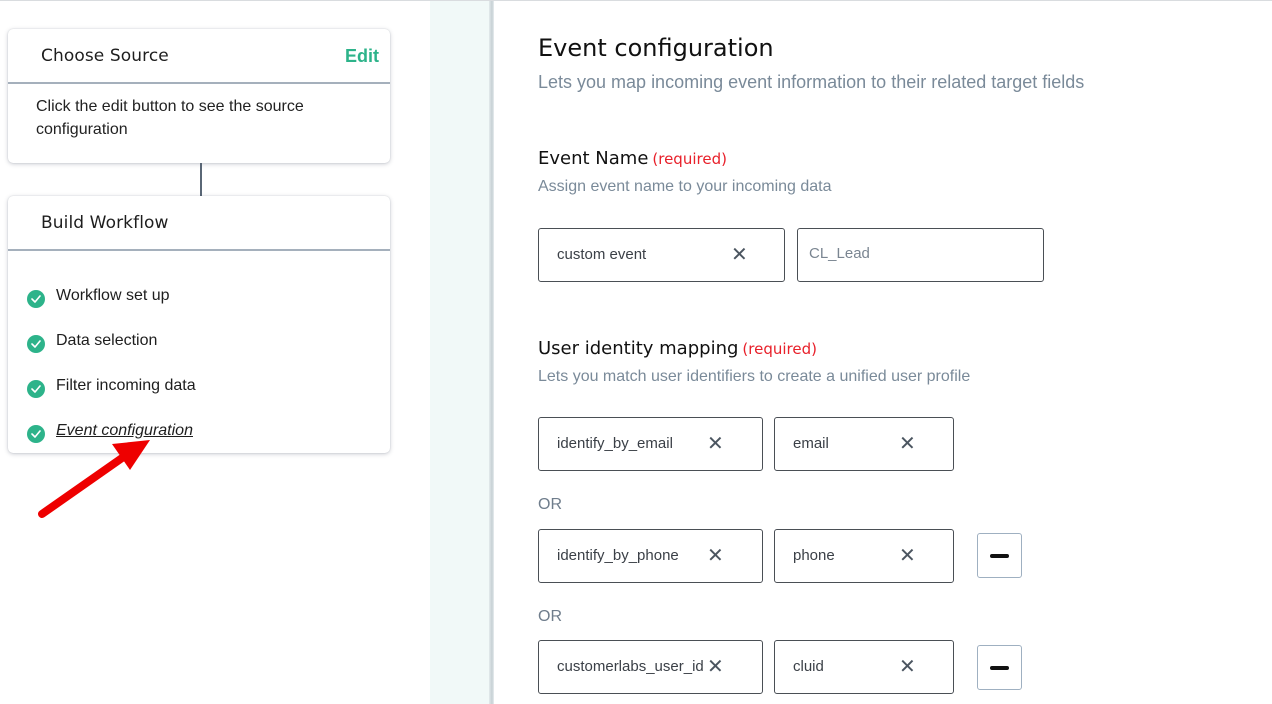 Image resolution: width=1272 pixels, height=704 pixels. Describe the element at coordinates (199, 56) in the screenshot. I see `choose-source-header: Choose Source Edit` at that location.